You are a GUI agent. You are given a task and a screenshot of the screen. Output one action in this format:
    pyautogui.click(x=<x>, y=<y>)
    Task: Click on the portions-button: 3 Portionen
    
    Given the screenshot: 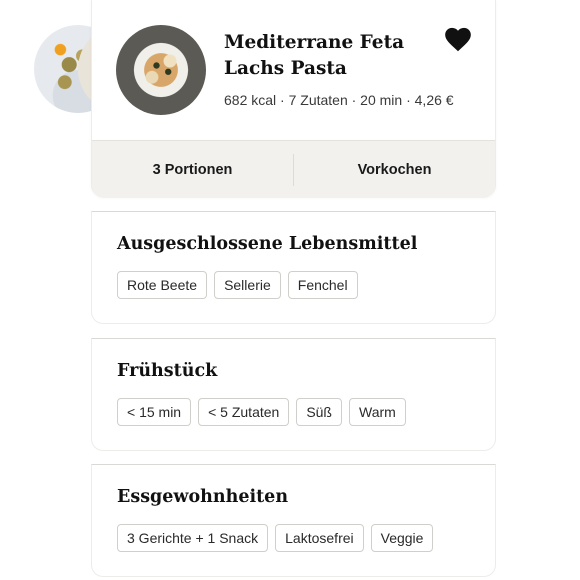 What is the action you would take?
    pyautogui.click(x=192, y=170)
    